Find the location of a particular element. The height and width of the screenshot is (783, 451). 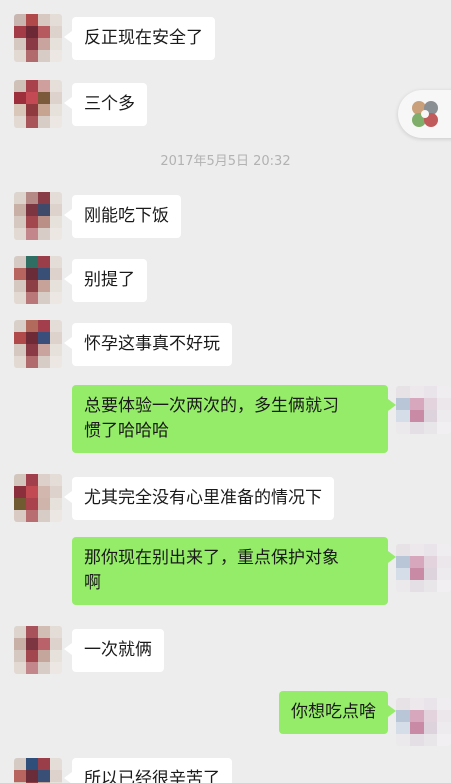

received-message-bubble: 怀孕这事真不好玩 is located at coordinates (148, 344).